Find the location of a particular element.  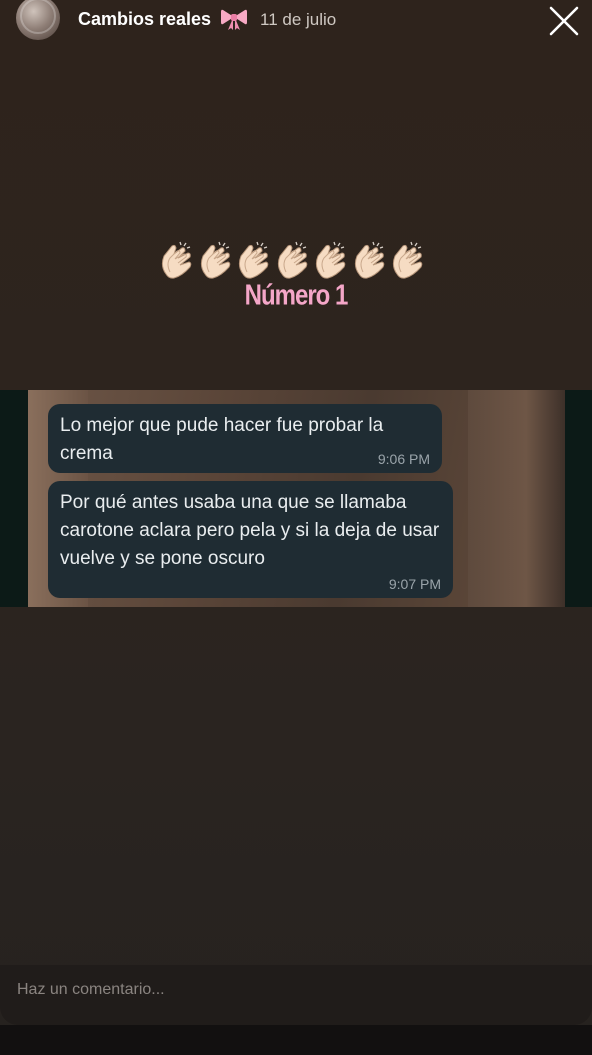

story-headline: Número 1 is located at coordinates (296, 295).